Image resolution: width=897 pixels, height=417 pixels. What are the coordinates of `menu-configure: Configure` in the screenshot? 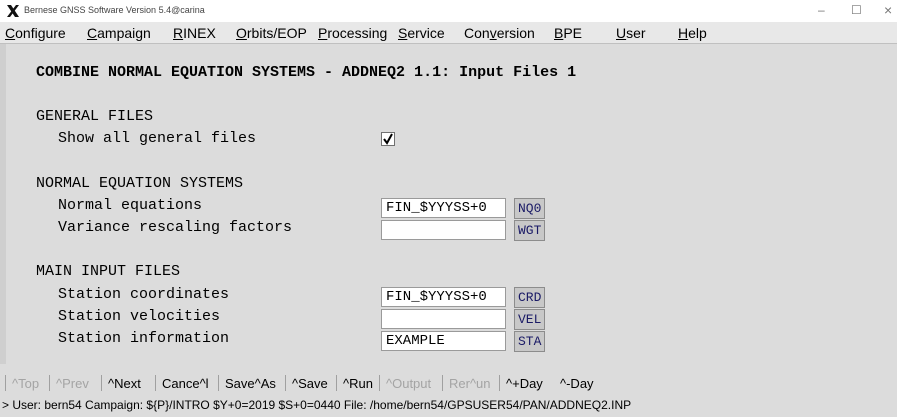 It's located at (35, 33).